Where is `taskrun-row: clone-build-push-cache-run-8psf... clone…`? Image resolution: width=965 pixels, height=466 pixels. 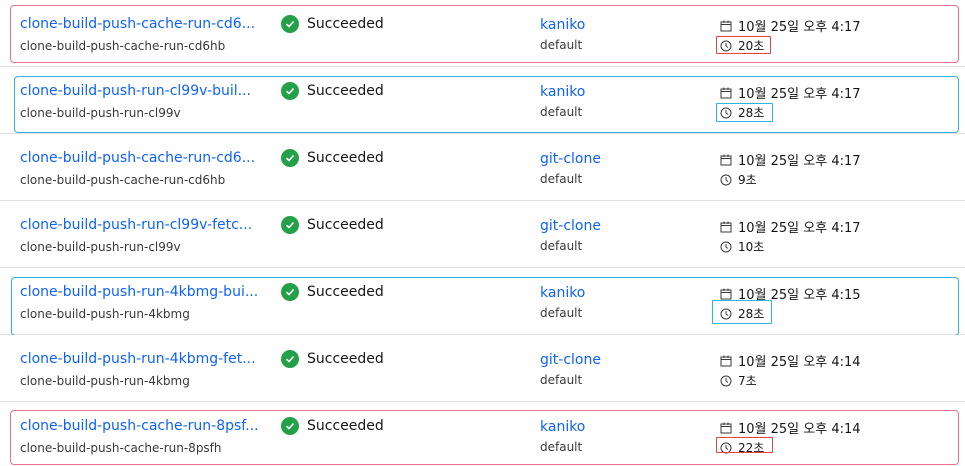 taskrun-row: clone-build-push-cache-run-8psf... clone… is located at coordinates (482, 434).